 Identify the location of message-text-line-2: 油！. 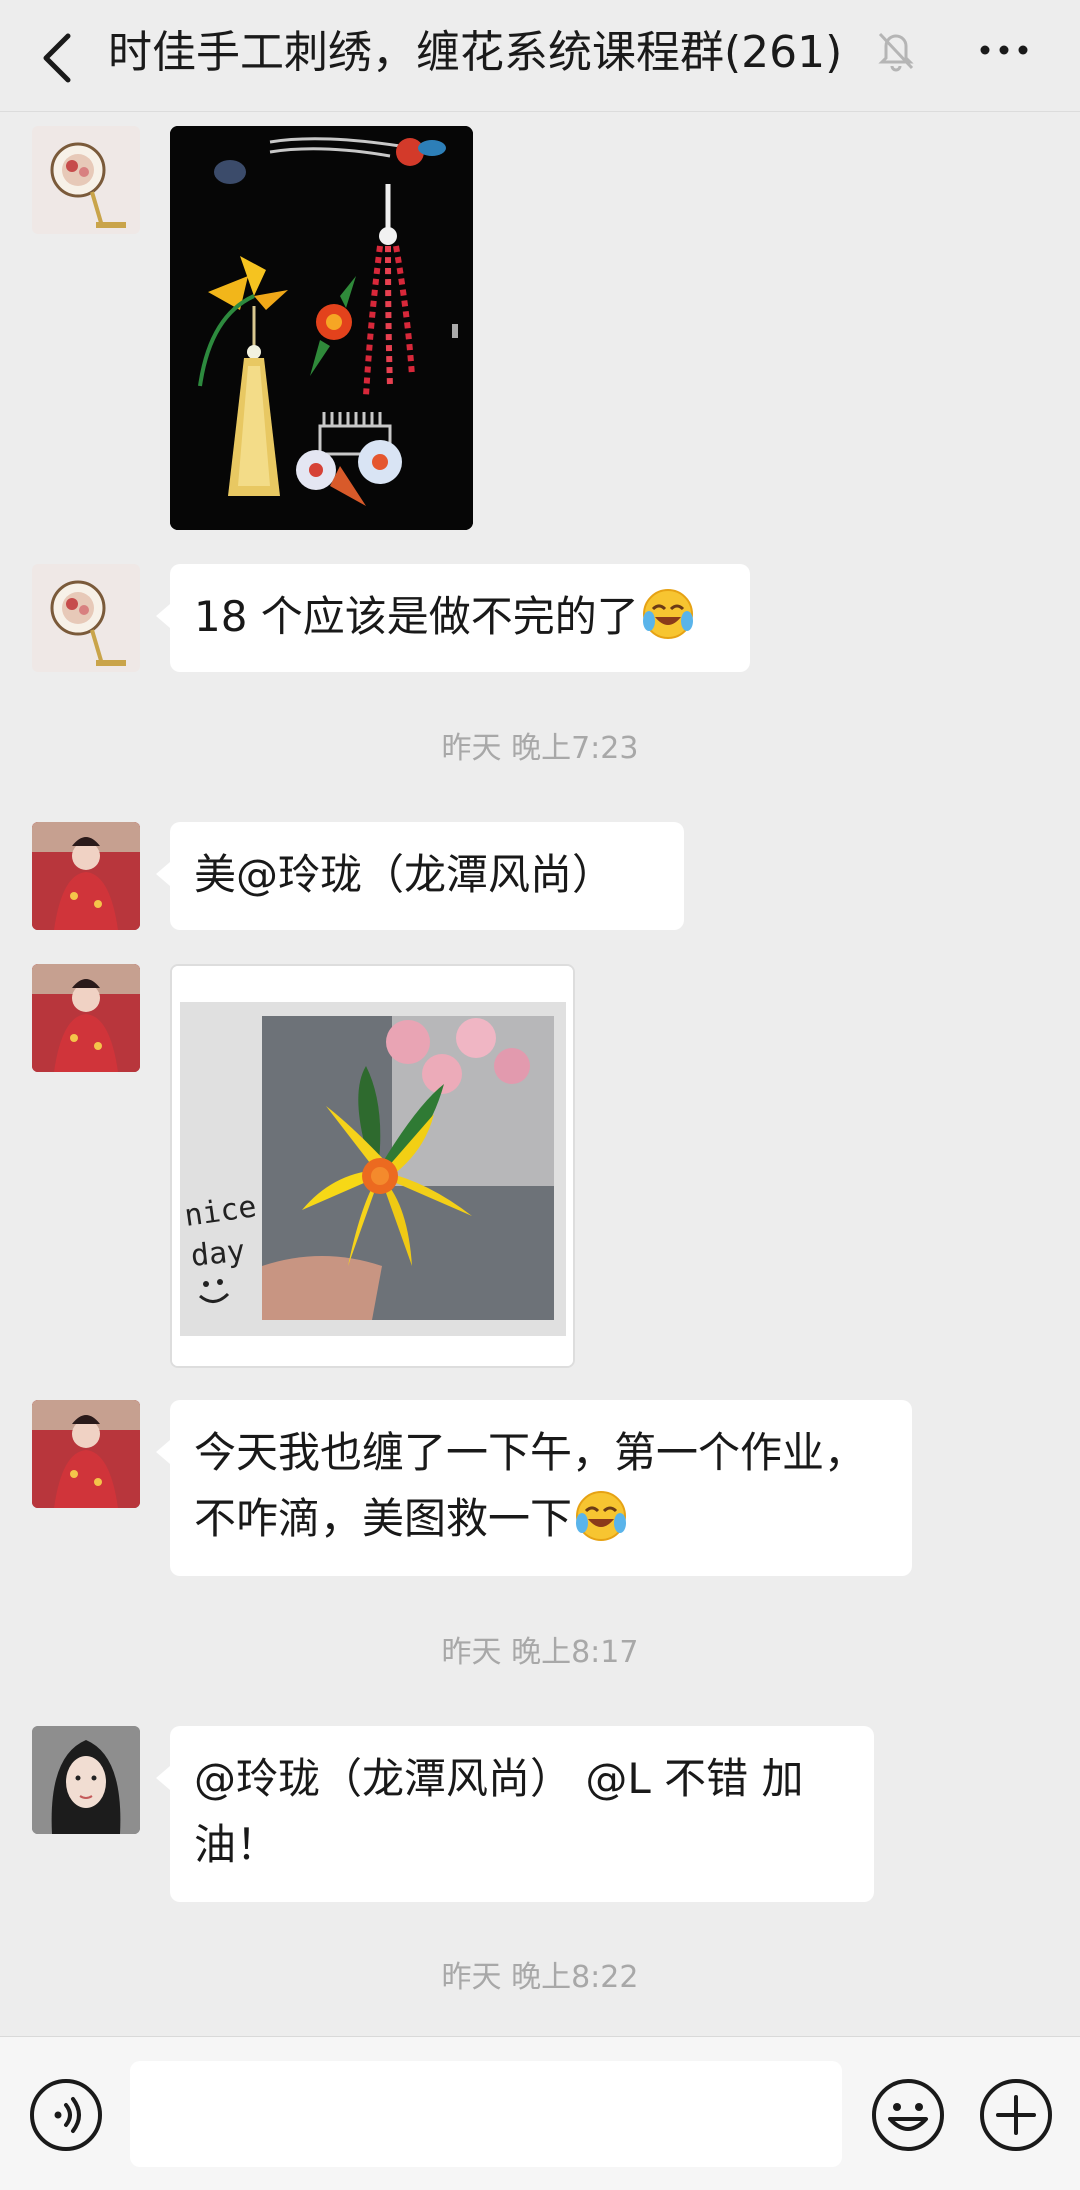
(236, 1844).